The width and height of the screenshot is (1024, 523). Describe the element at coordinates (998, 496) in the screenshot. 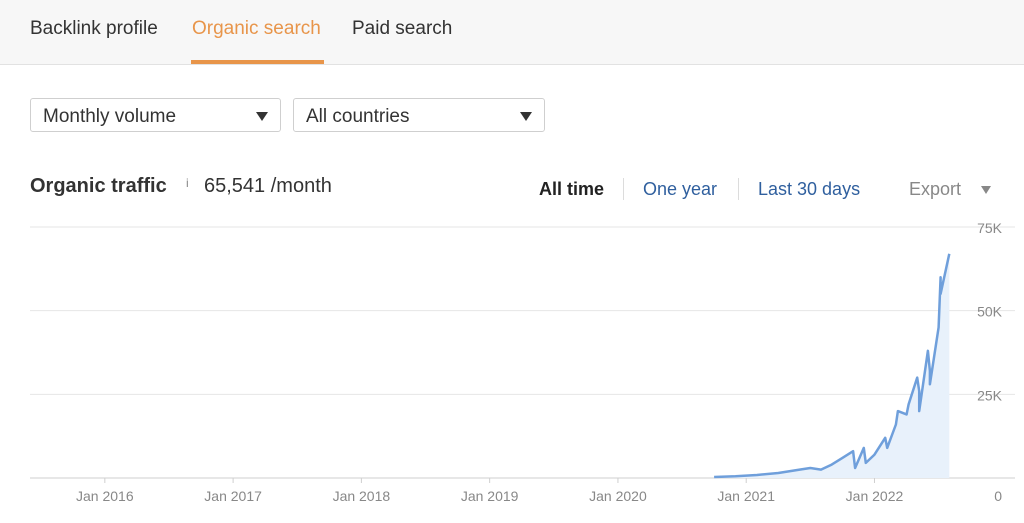

I see `y-tick-label: 0` at that location.